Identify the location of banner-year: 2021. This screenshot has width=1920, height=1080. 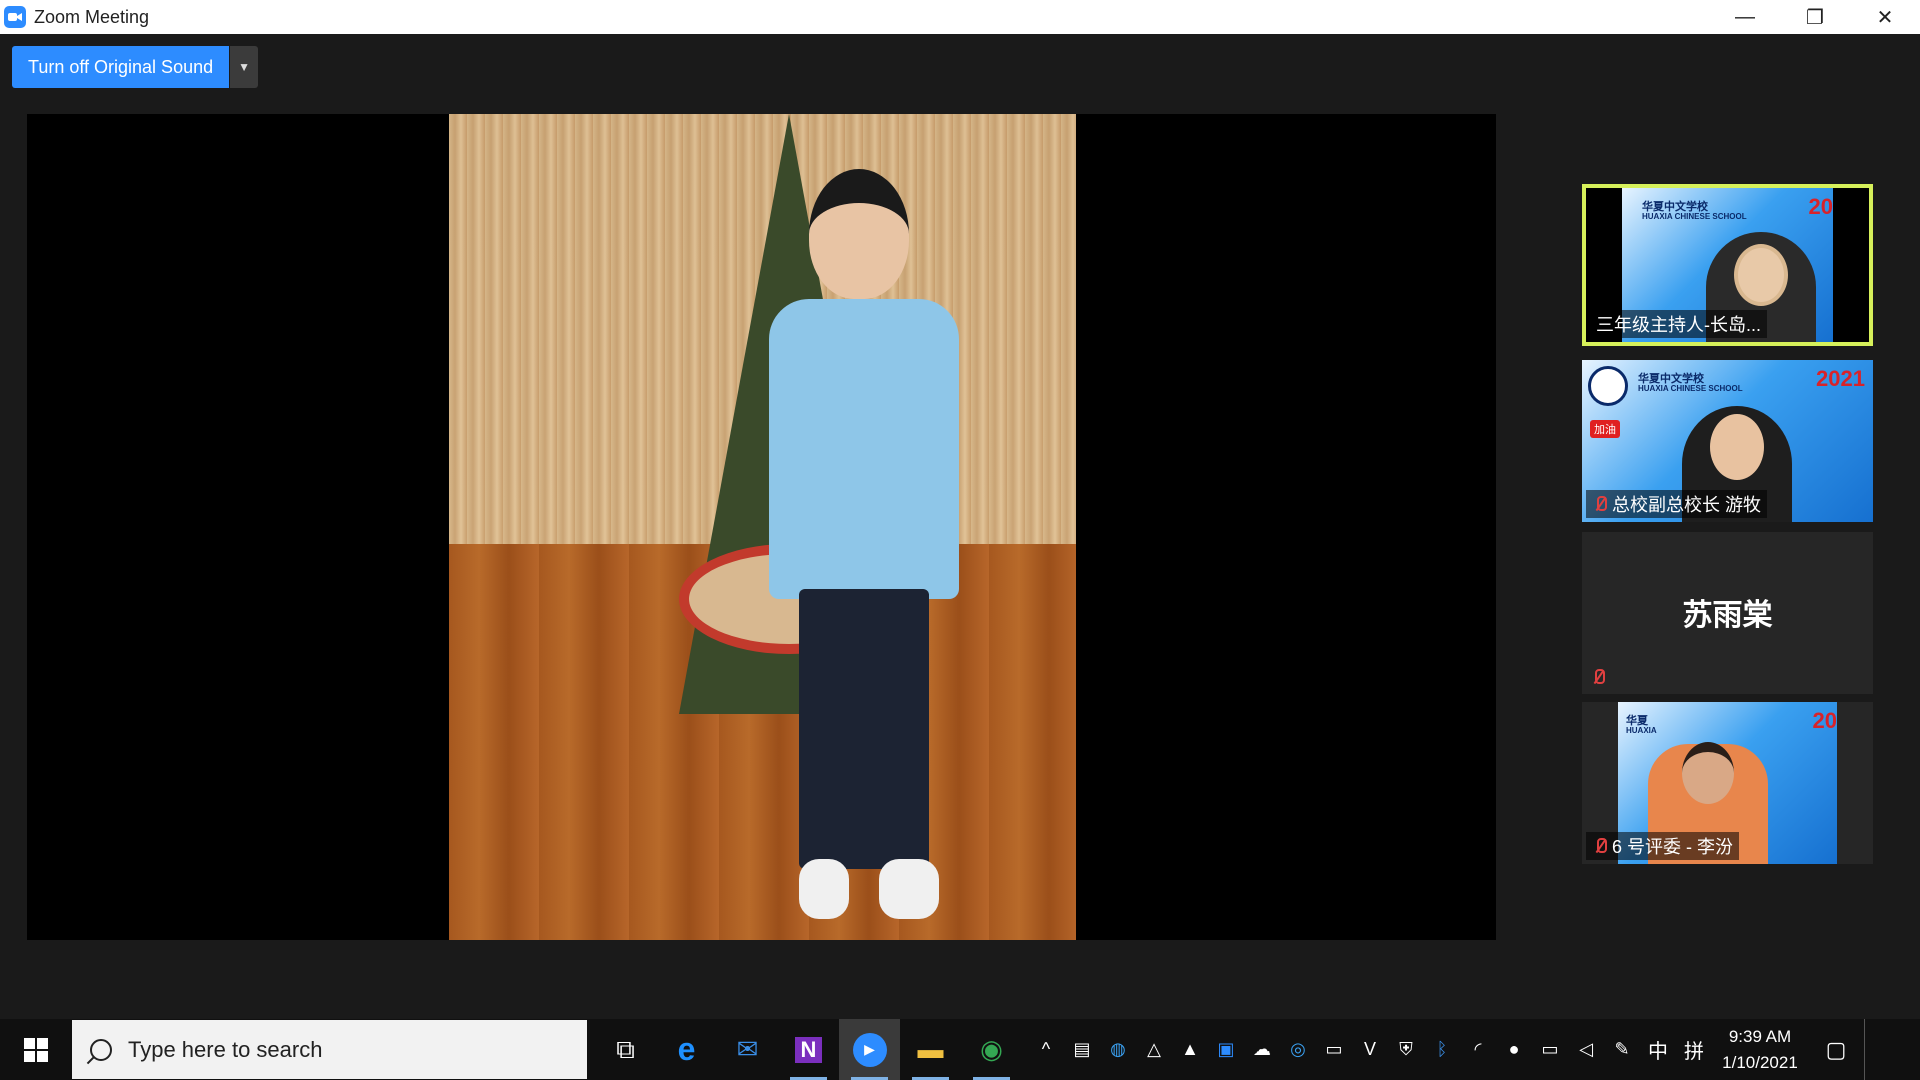
(1840, 378).